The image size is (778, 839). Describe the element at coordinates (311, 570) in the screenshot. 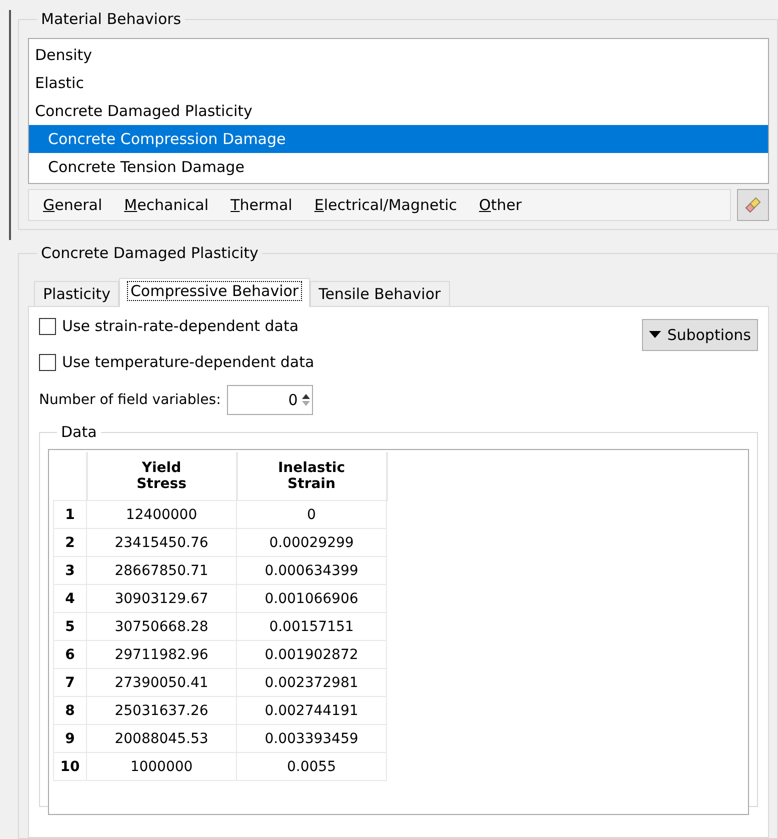

I see `table-cell: 0.000634399` at that location.